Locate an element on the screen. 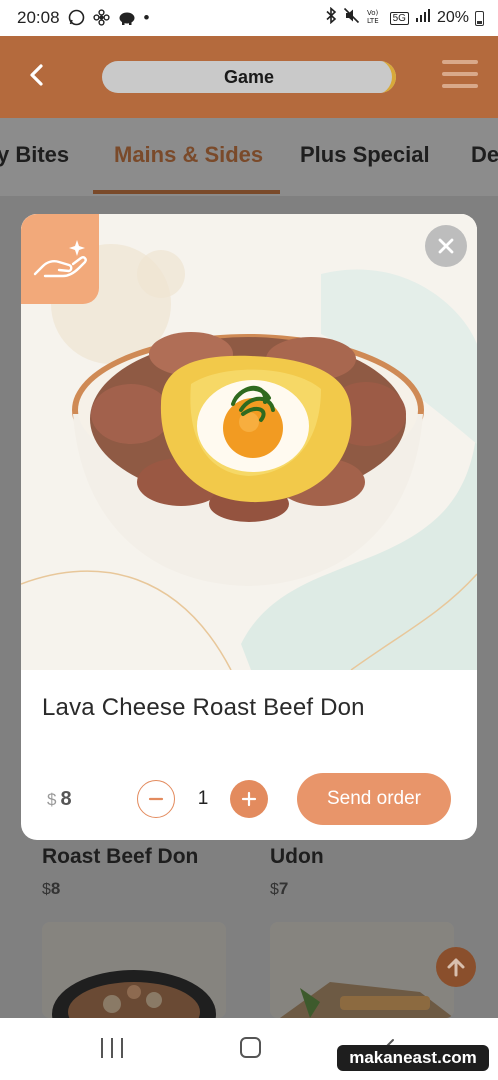 This screenshot has width=498, height=1080. item-title: Lava Cheese Roast Beef Don is located at coordinates (203, 707).